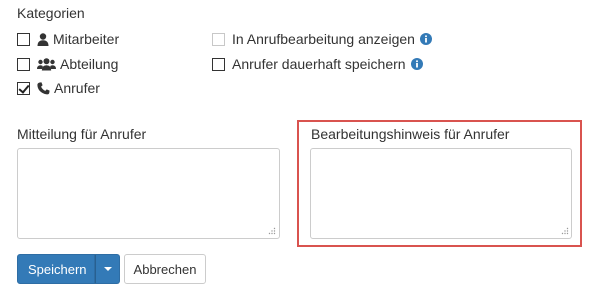  Describe the element at coordinates (43, 39) in the screenshot. I see `user-icon` at that location.